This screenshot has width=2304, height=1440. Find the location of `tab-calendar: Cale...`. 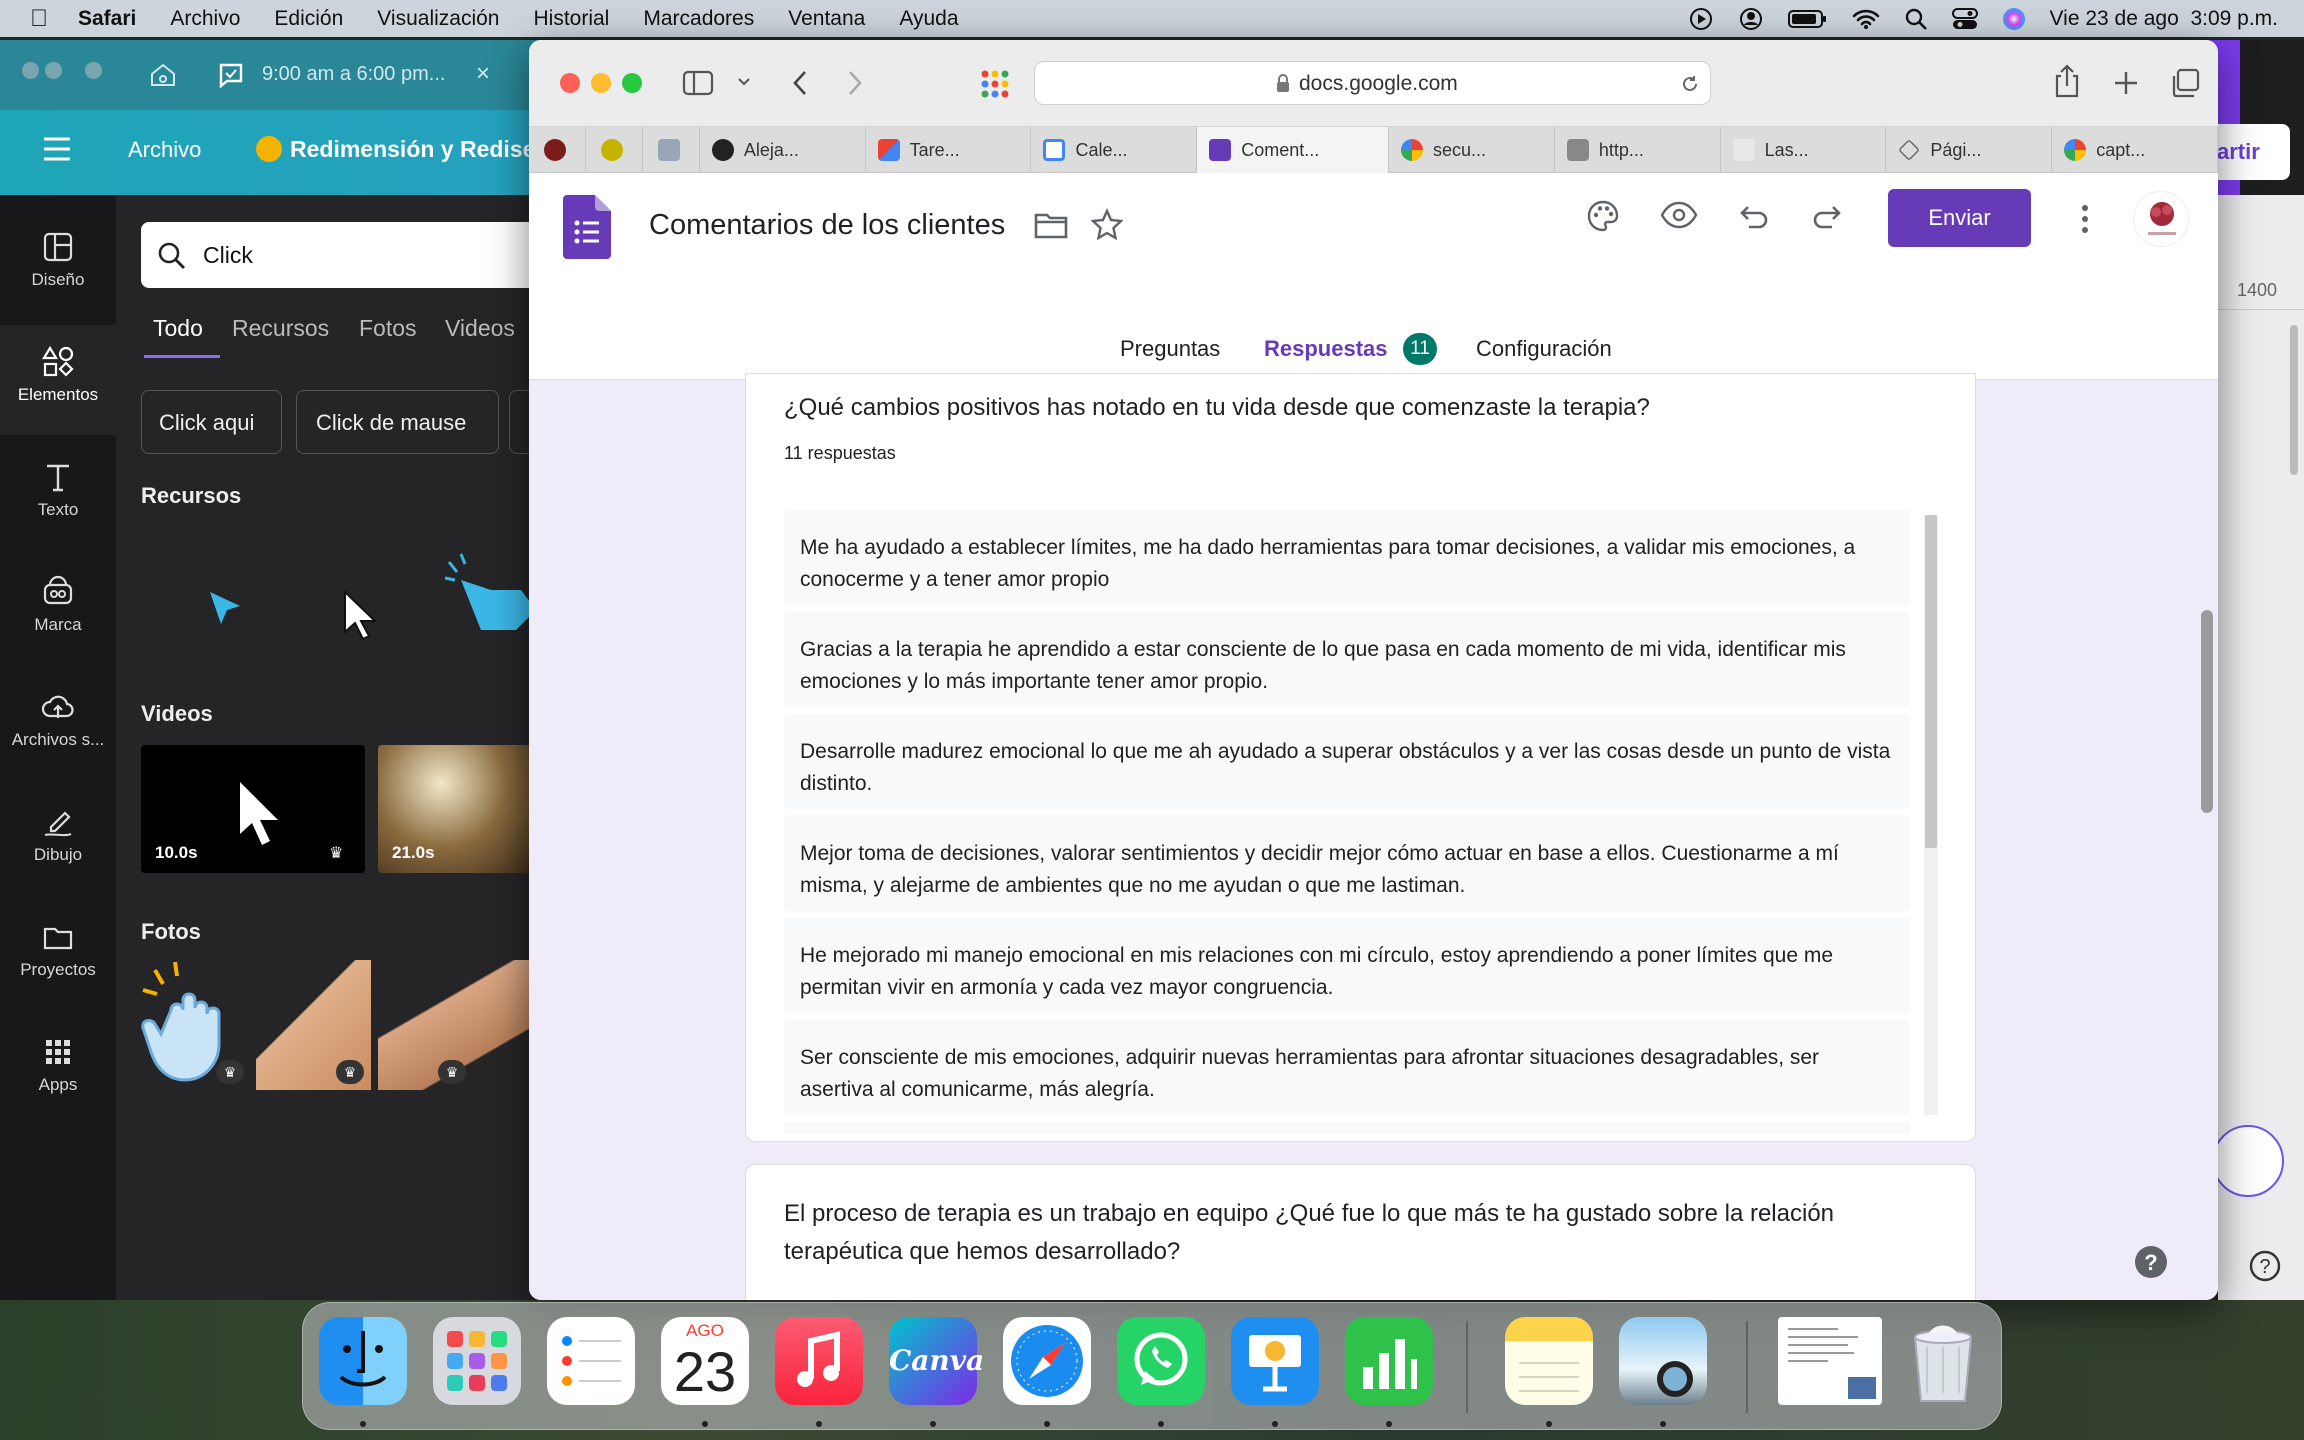

tab-calendar: Cale... is located at coordinates (1114, 150).